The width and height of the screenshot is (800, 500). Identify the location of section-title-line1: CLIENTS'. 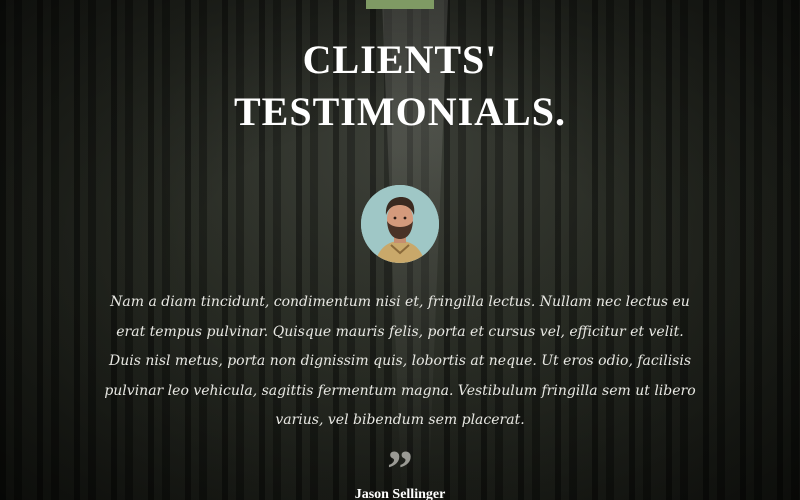
(400, 59).